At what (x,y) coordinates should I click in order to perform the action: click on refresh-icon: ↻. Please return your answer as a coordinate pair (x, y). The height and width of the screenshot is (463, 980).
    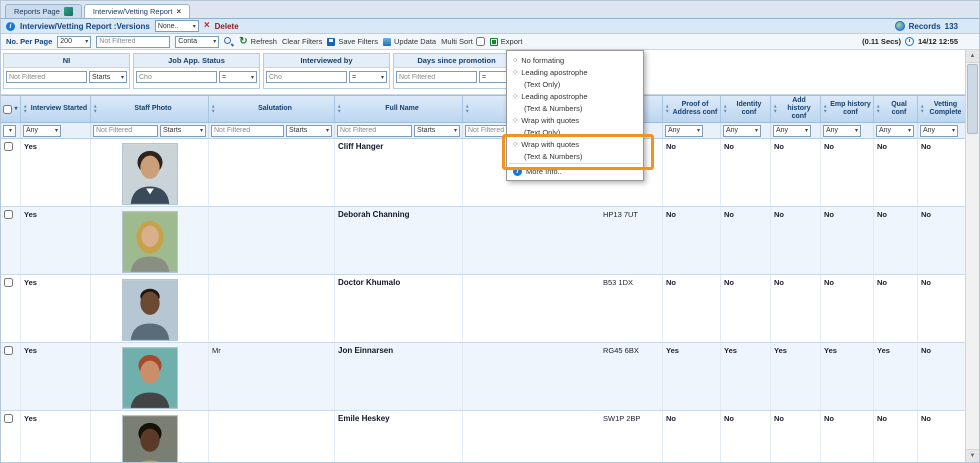
    Looking at the image, I should click on (243, 41).